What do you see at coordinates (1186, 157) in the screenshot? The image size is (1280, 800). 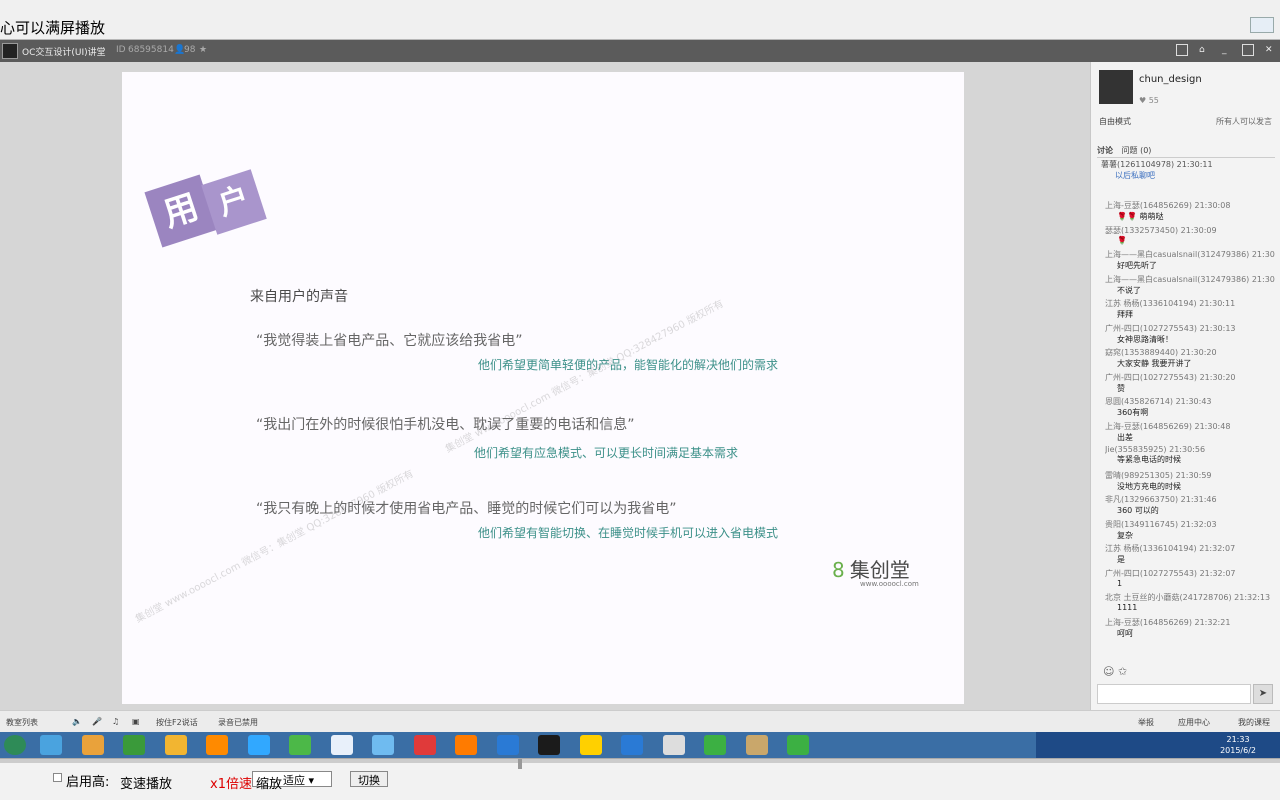 I see `divider` at bounding box center [1186, 157].